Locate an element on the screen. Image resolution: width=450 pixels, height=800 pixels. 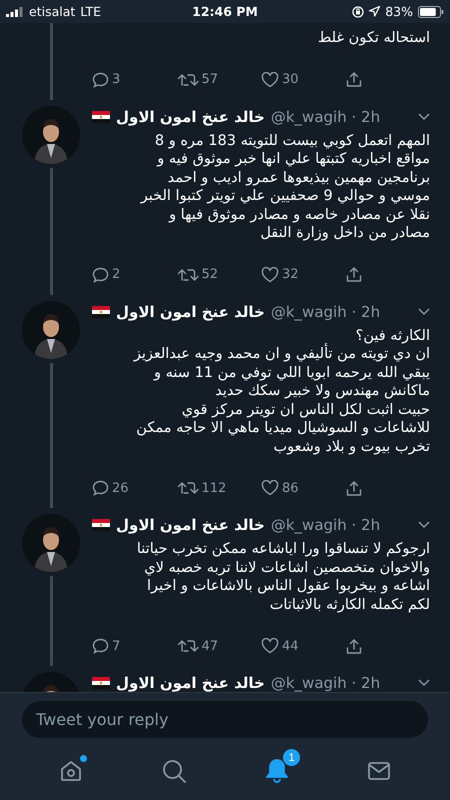
tweet-text: استحاله تكون غلط is located at coordinates (373, 38).